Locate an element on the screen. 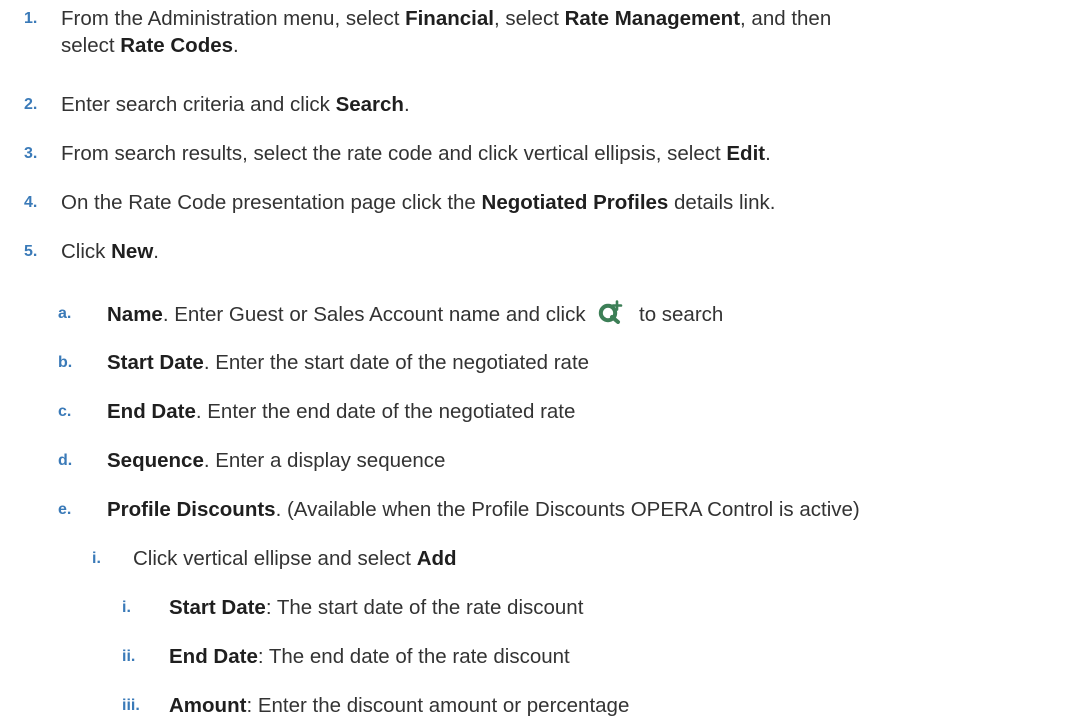 The width and height of the screenshot is (1090, 723). step-number: 1. is located at coordinates (31, 18).